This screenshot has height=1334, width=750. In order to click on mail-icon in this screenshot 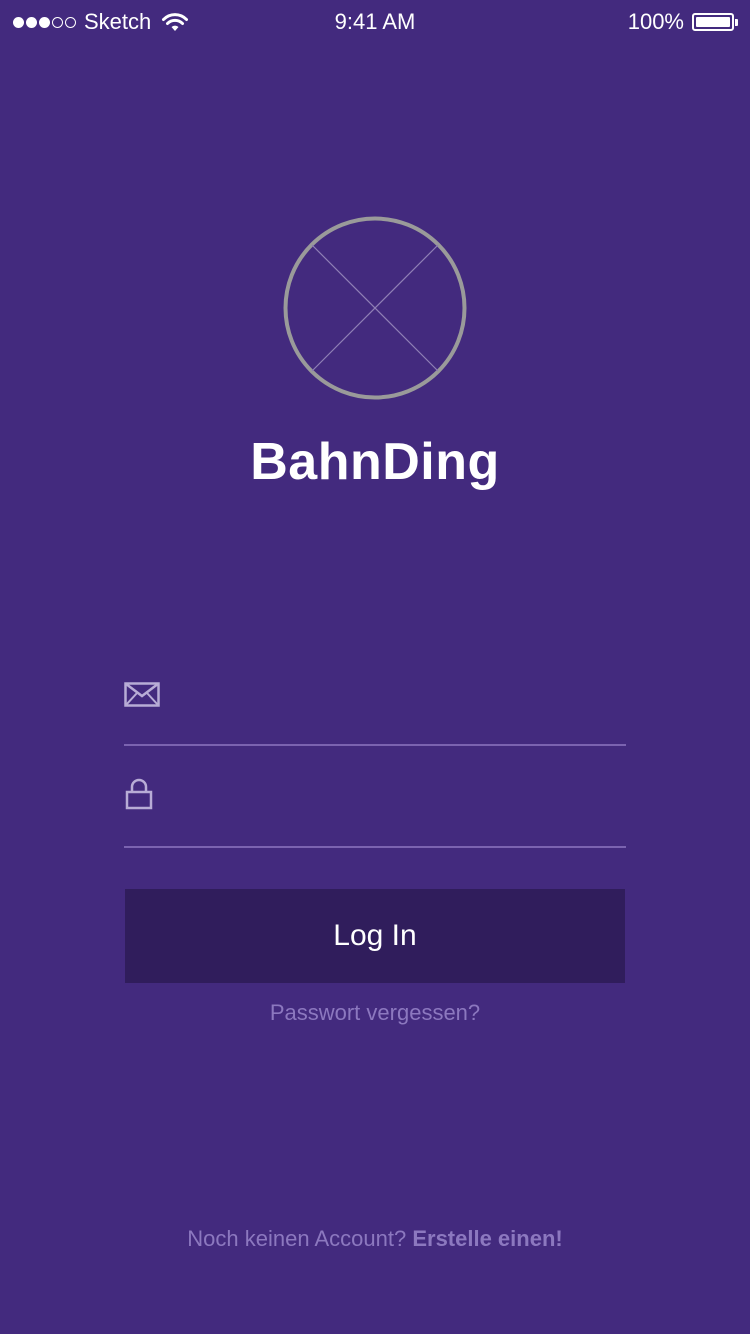, I will do `click(142, 694)`.